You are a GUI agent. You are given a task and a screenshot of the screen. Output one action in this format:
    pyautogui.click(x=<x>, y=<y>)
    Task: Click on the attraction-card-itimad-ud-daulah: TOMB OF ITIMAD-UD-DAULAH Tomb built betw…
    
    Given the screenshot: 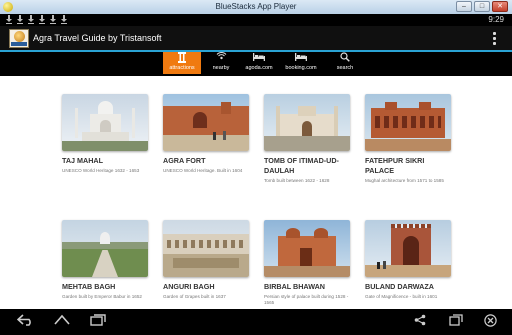 What is the action you would take?
    pyautogui.click(x=307, y=139)
    